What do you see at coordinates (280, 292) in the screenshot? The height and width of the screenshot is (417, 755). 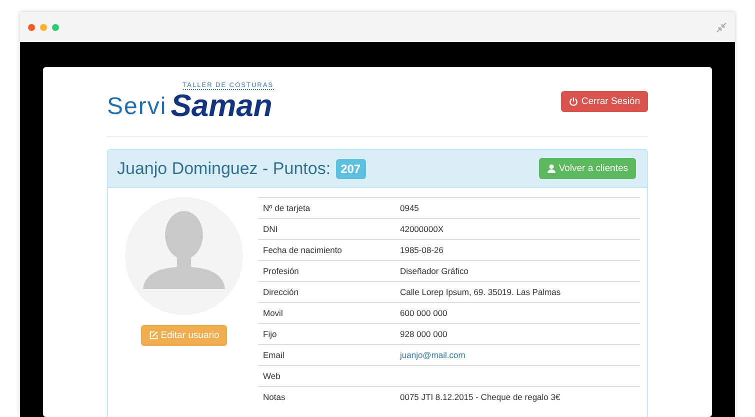 I see `detail-label: Dirección` at bounding box center [280, 292].